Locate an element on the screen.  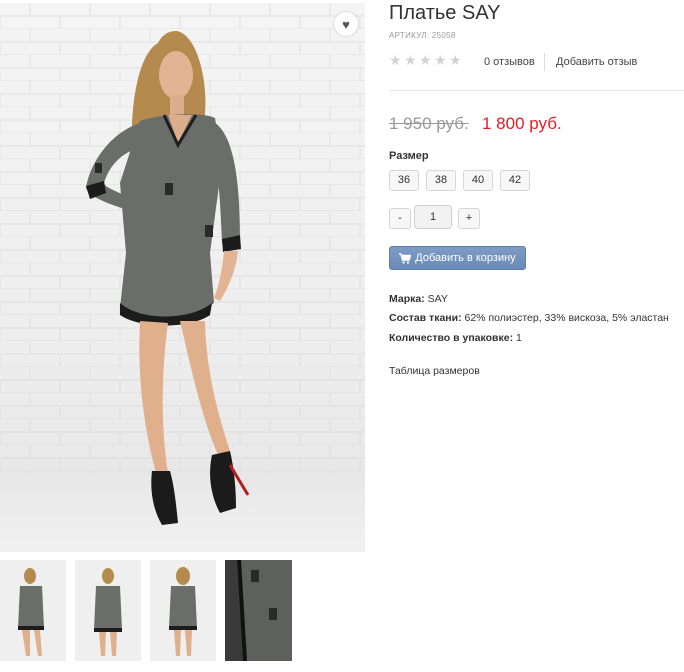
thumbnail-3-image is located at coordinates (183, 610).